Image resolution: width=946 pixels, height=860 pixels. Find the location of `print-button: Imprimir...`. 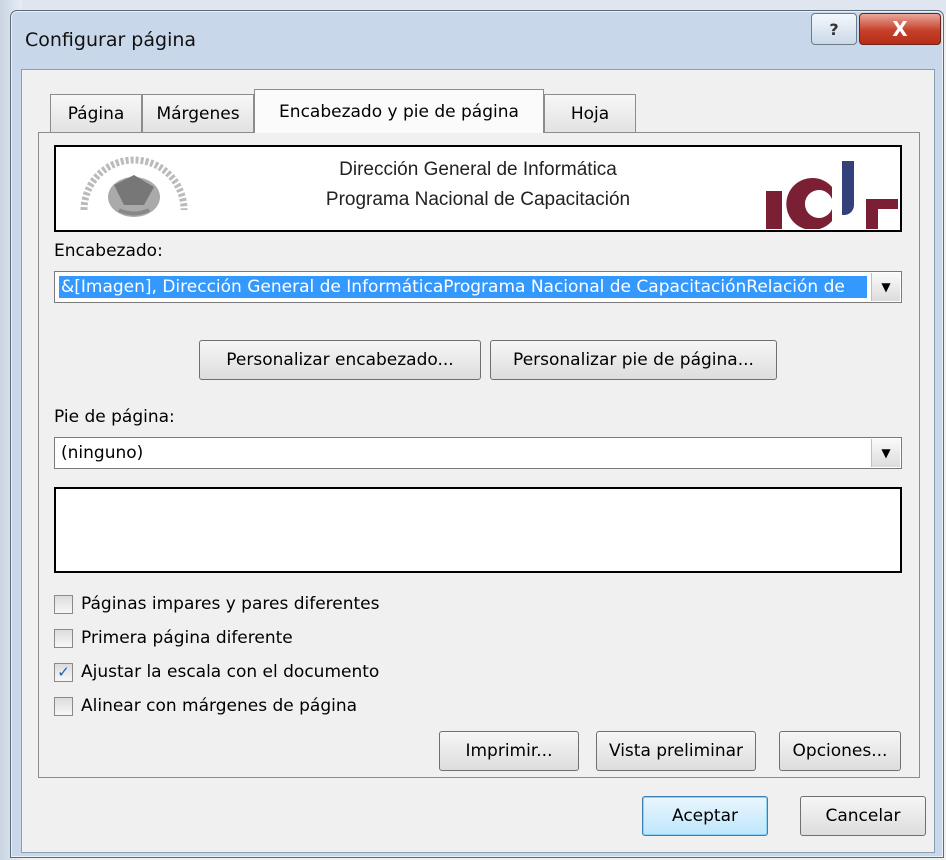

print-button: Imprimir... is located at coordinates (509, 751).